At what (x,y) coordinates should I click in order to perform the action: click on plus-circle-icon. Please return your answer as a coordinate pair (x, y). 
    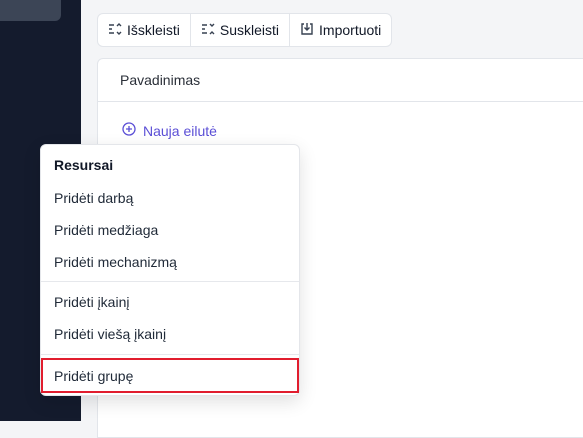
    Looking at the image, I should click on (129, 130).